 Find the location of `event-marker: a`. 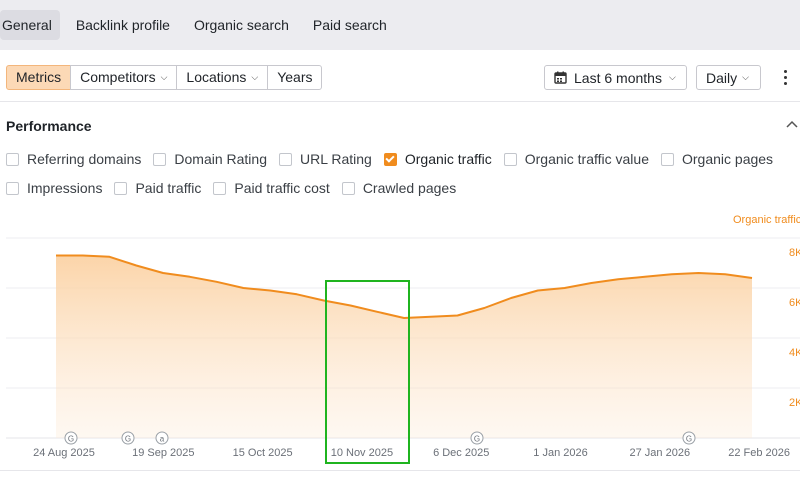

event-marker: a is located at coordinates (162, 438).